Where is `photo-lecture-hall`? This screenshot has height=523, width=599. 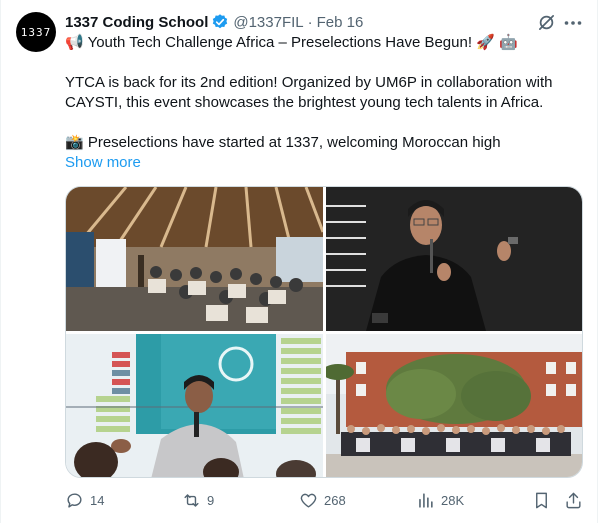 photo-lecture-hall is located at coordinates (194, 259).